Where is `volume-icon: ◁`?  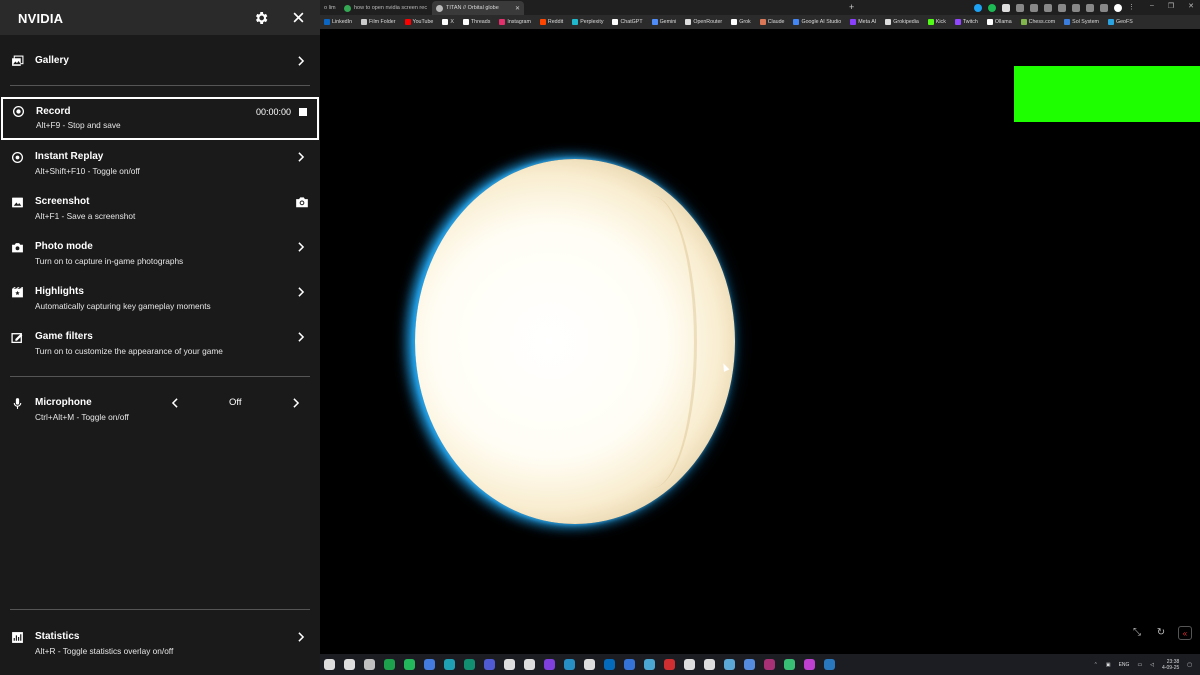 volume-icon: ◁ is located at coordinates (1152, 665).